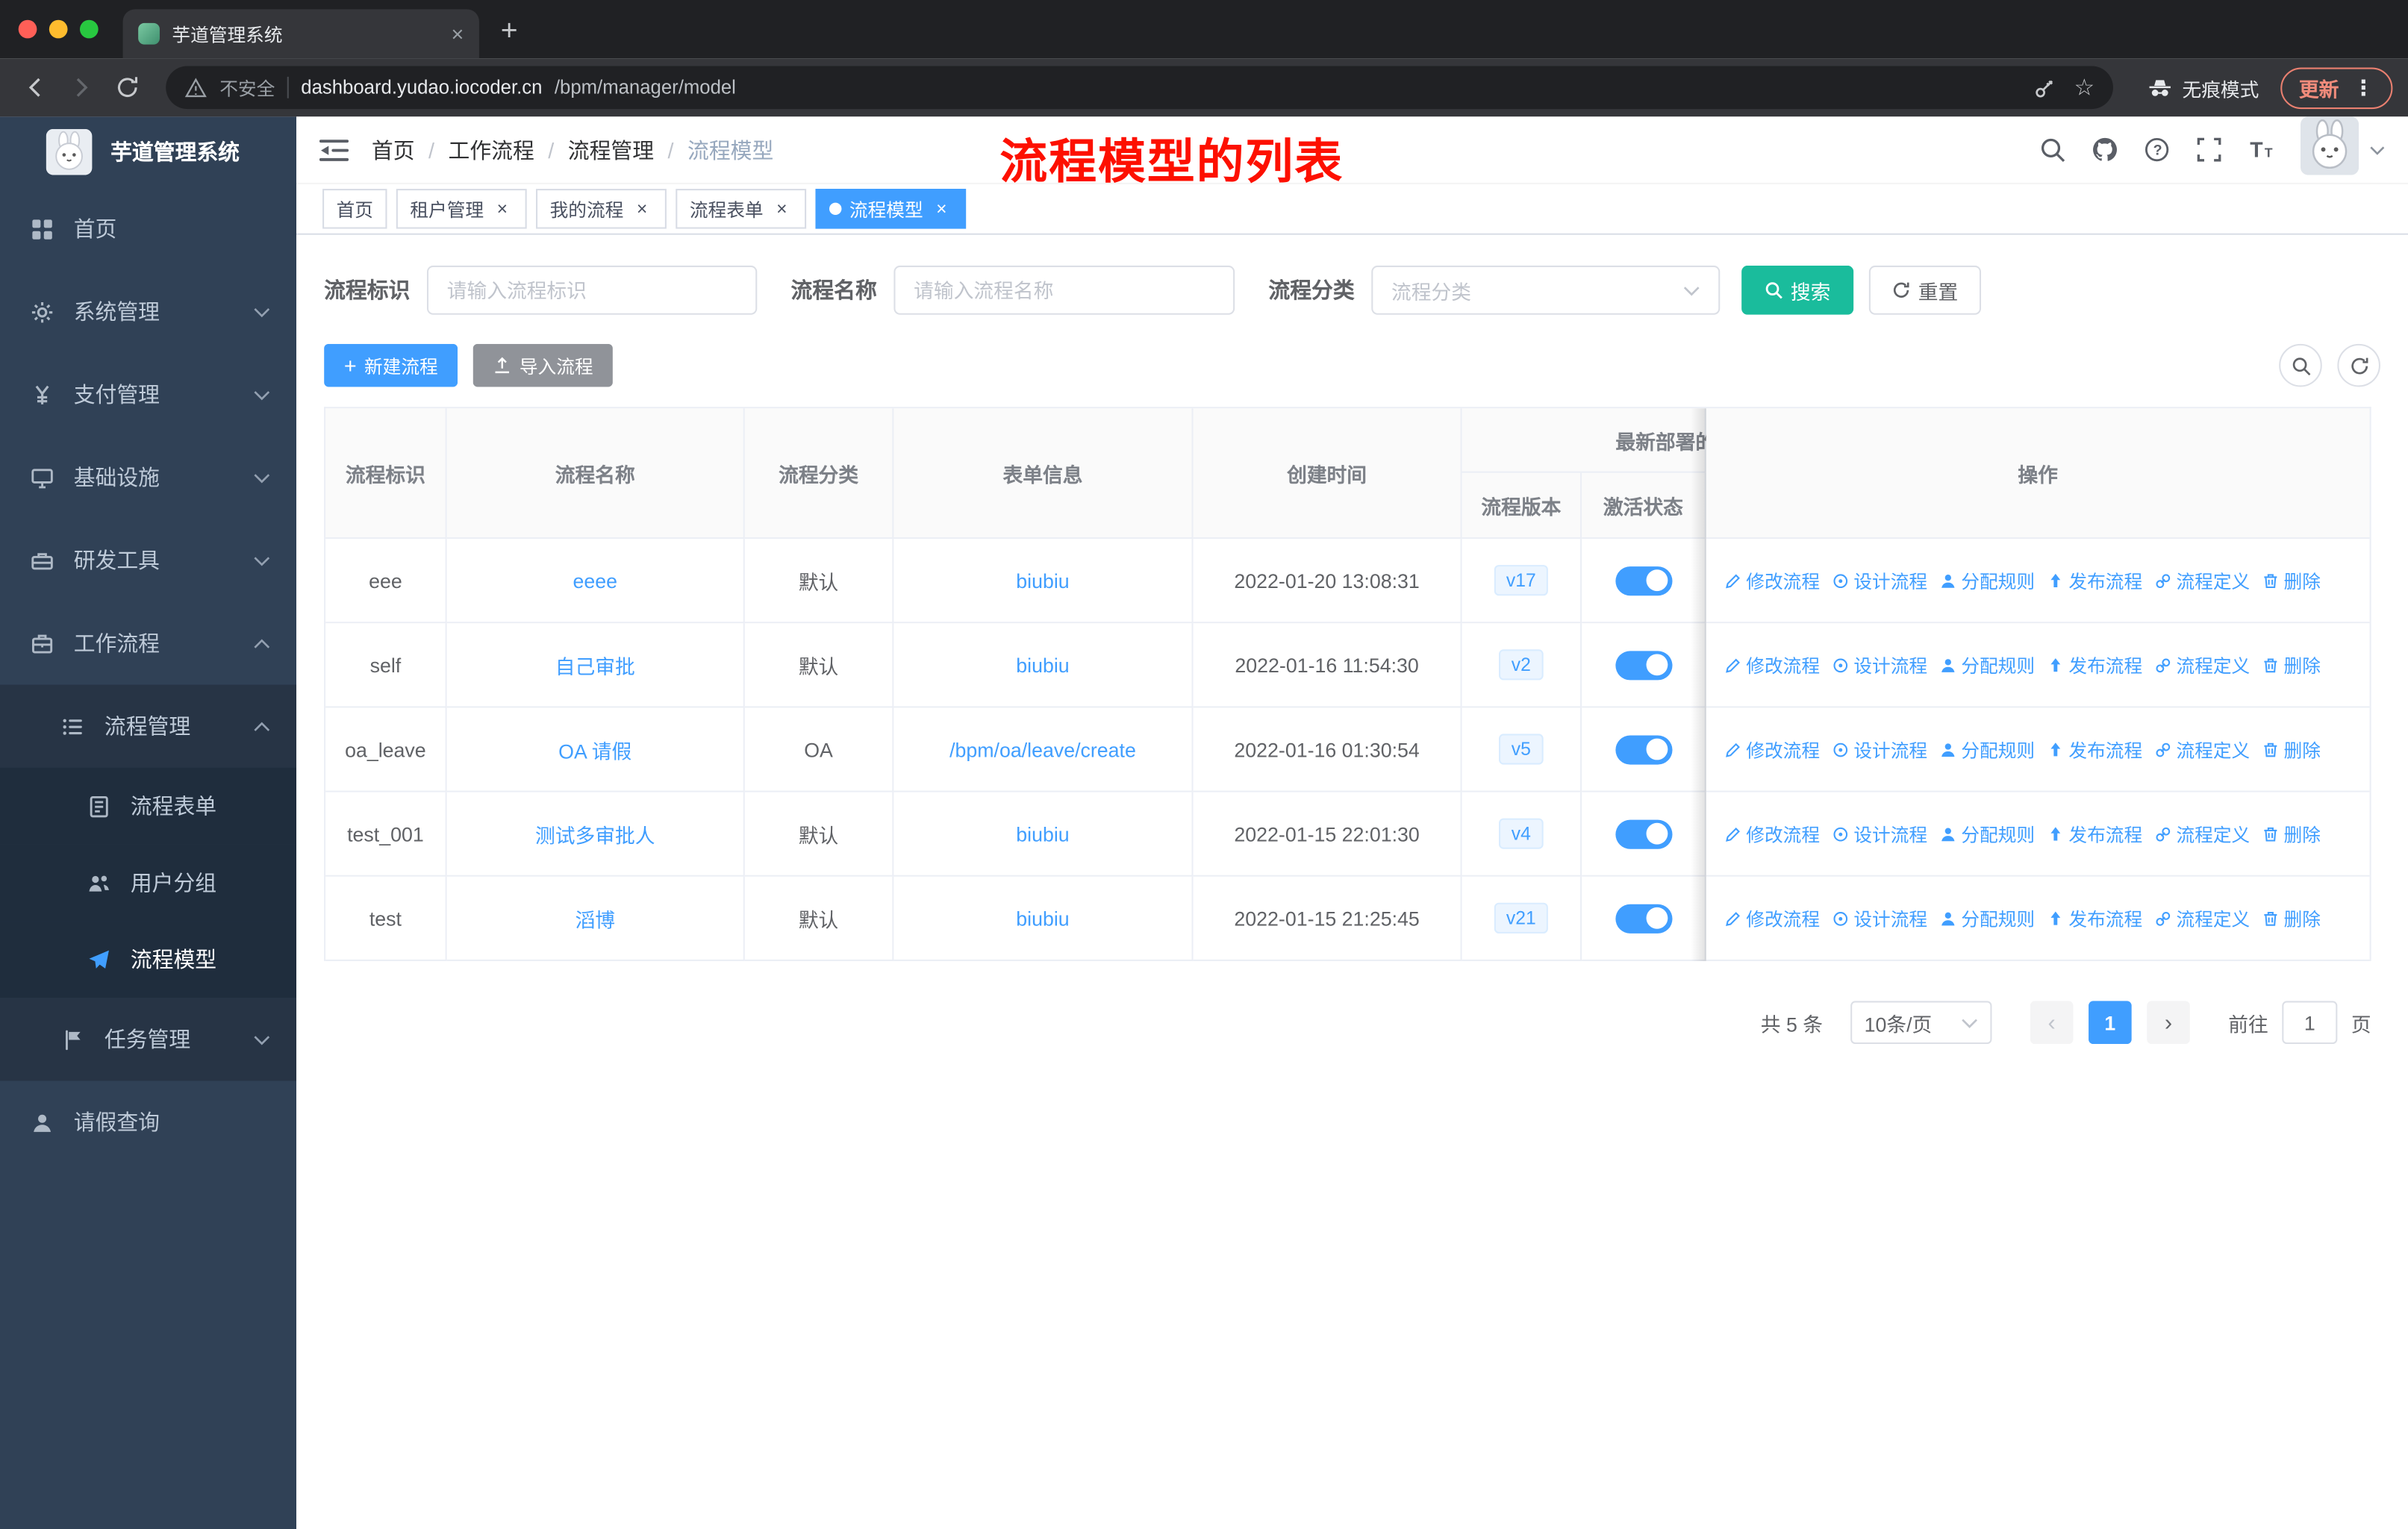 The image size is (2408, 1529). What do you see at coordinates (611, 149) in the screenshot?
I see `breadcrumb-item: 流程管理` at bounding box center [611, 149].